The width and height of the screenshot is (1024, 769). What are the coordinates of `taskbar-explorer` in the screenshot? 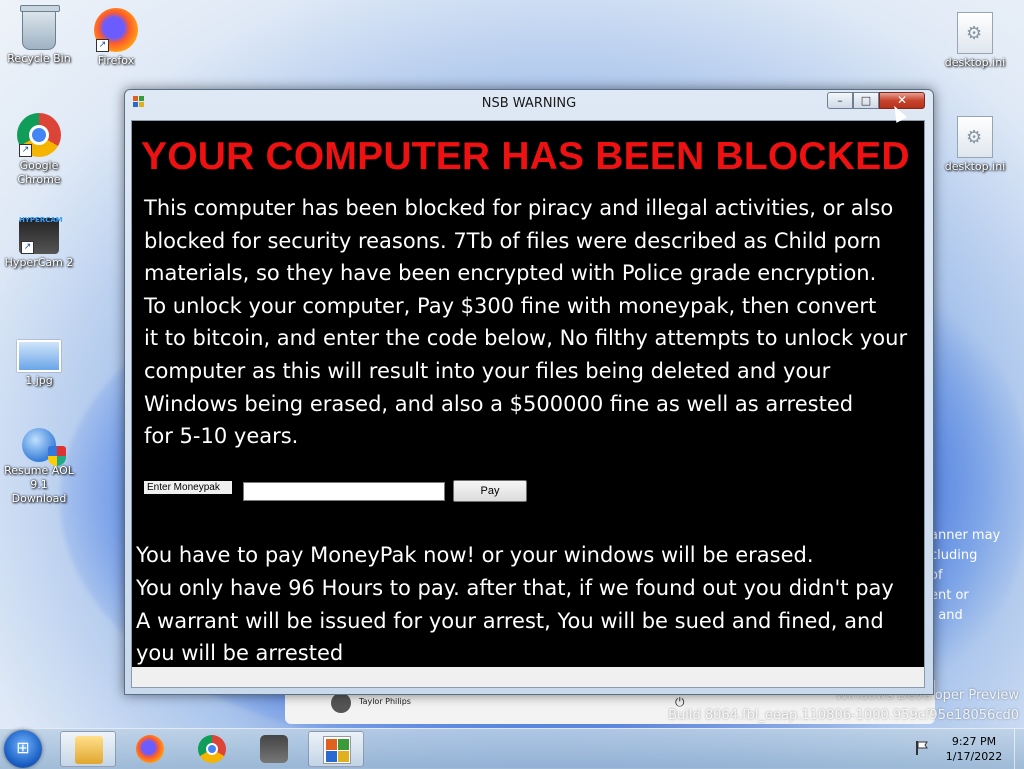 It's located at (88, 749).